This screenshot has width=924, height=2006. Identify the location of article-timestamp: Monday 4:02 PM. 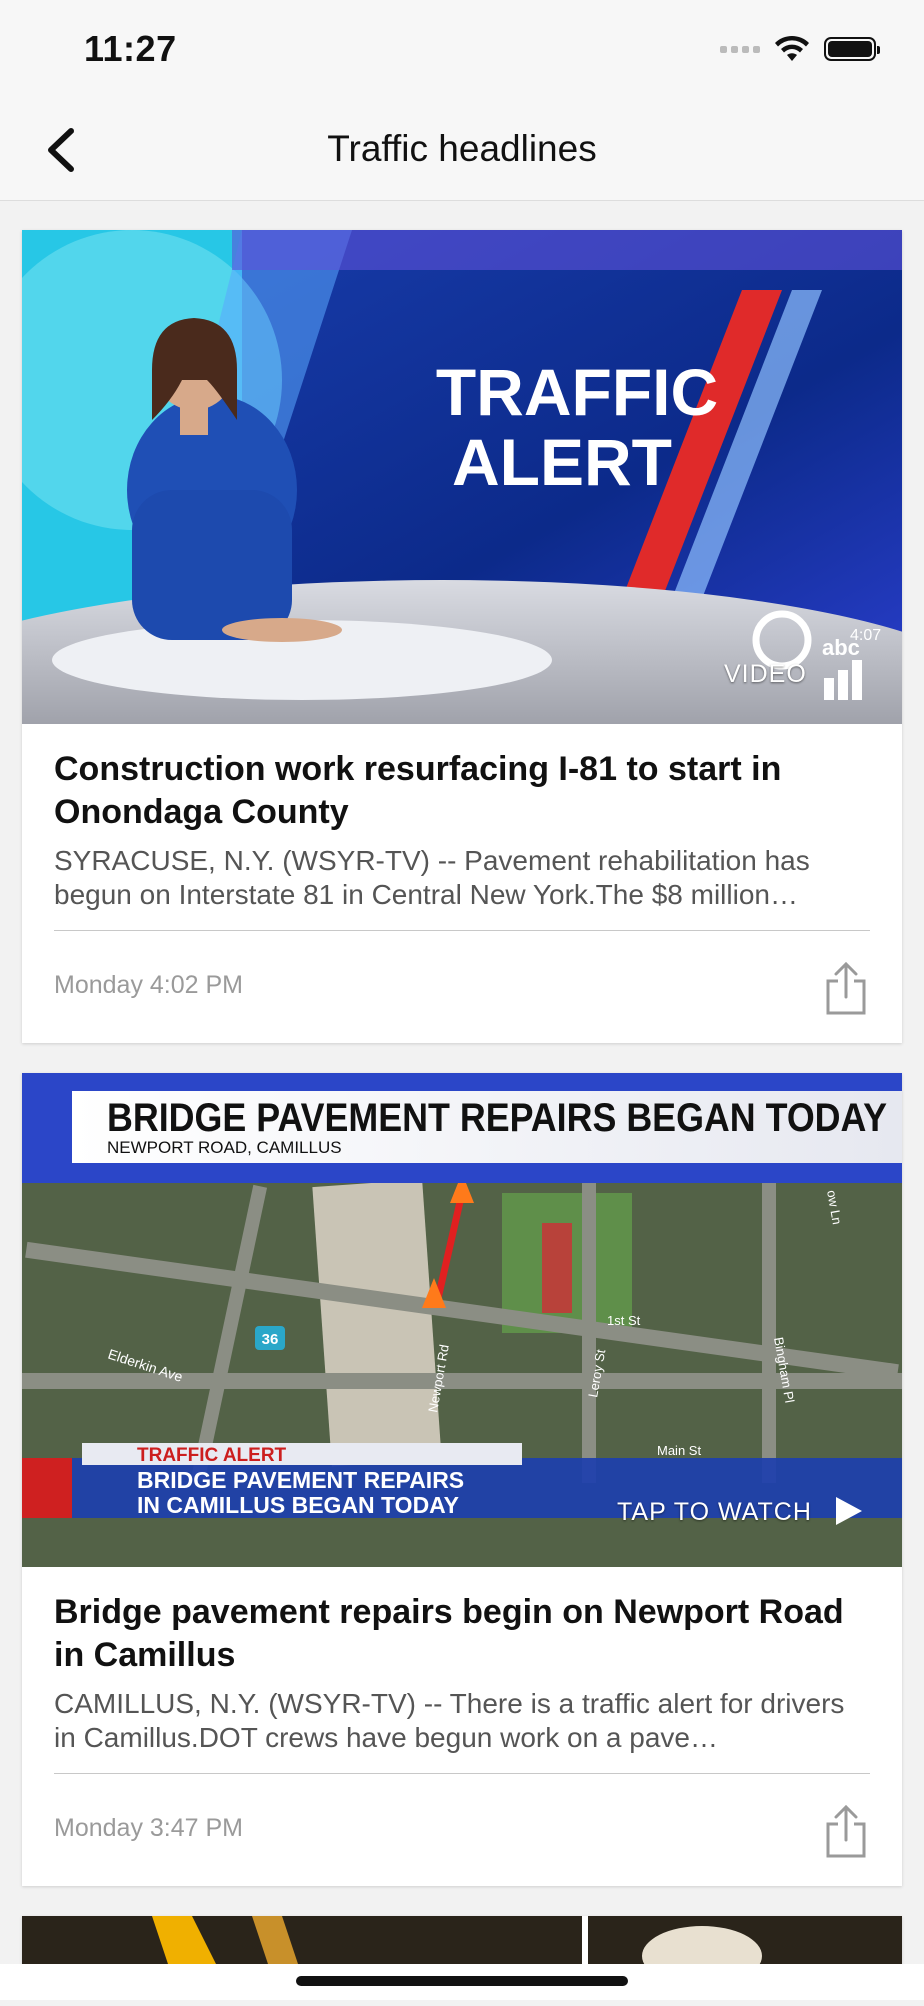
(148, 985).